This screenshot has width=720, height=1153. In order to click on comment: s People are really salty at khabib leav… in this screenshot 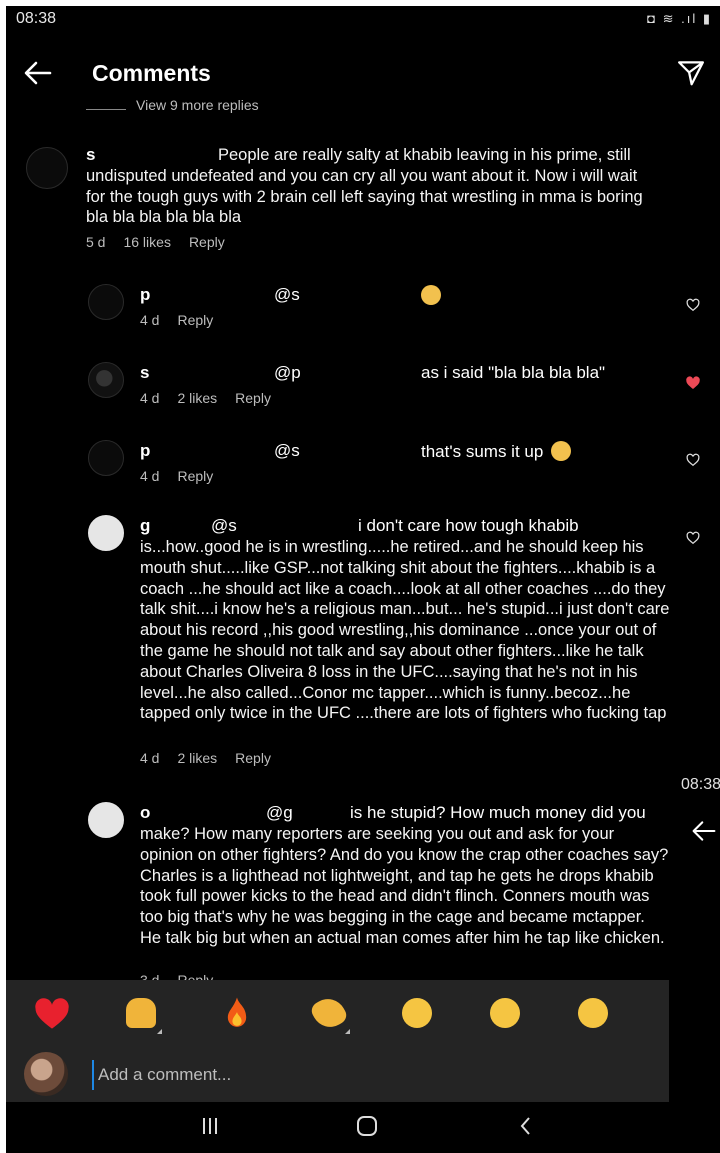, I will do `click(337, 198)`.